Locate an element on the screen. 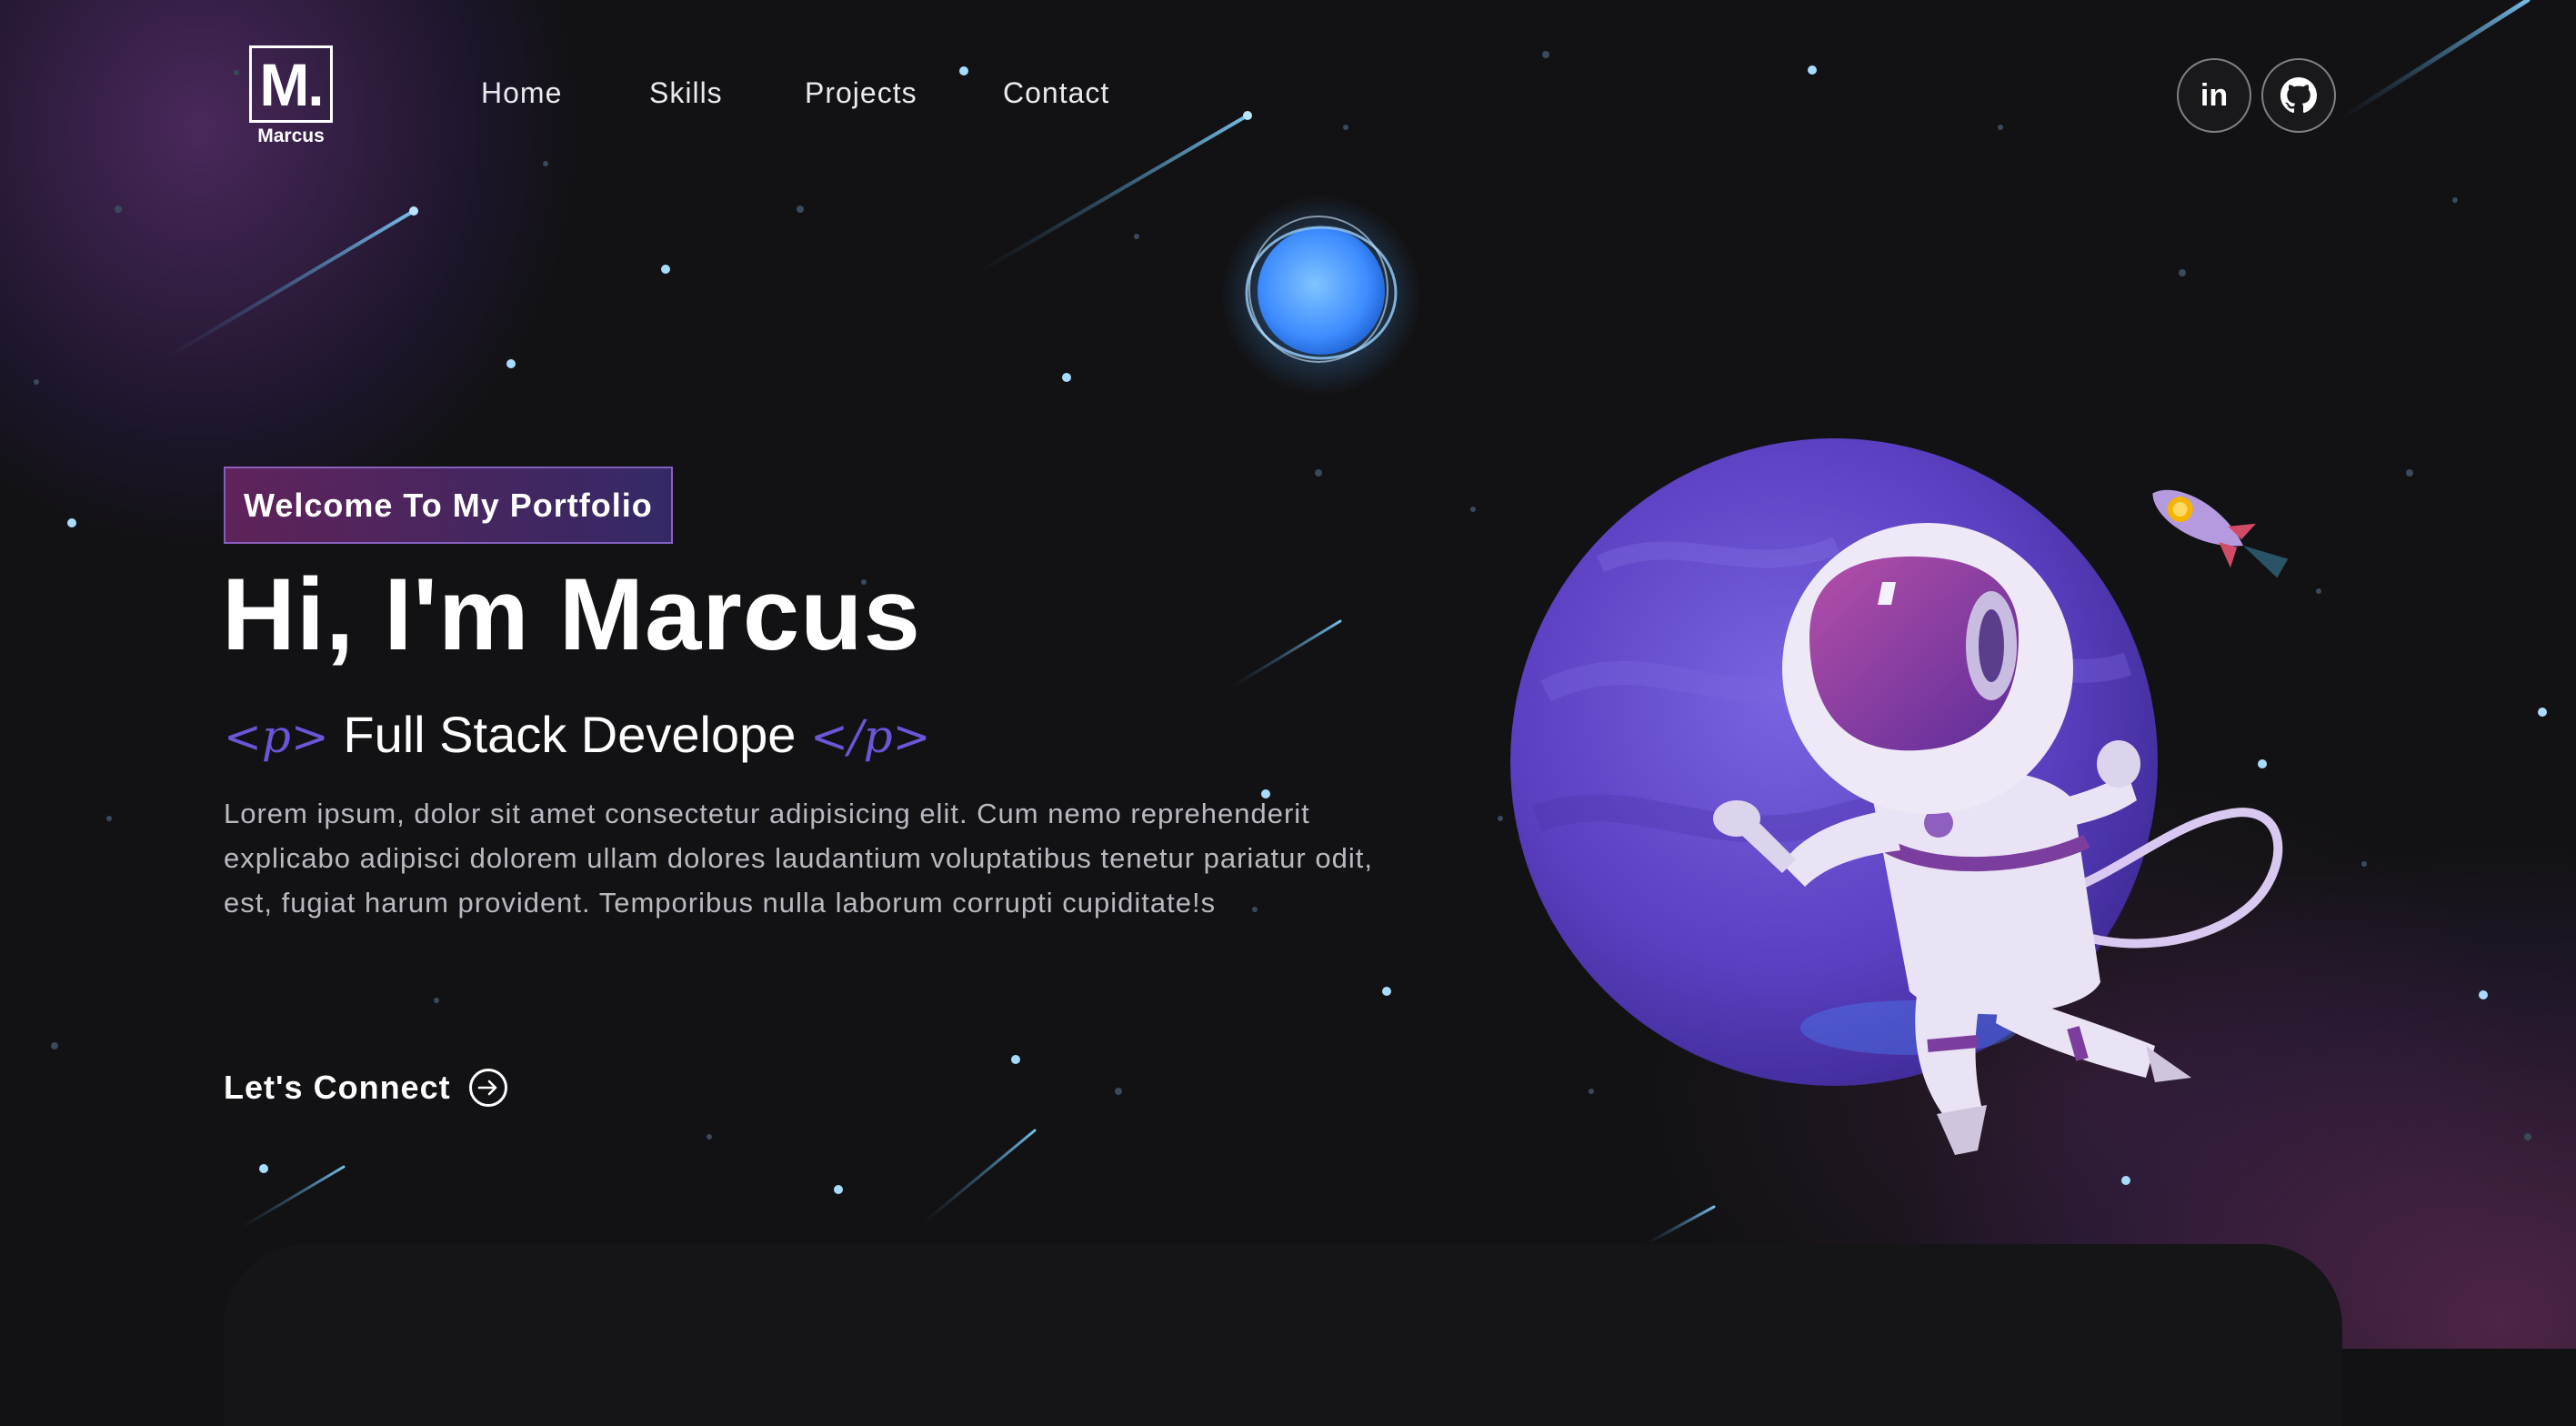 The width and height of the screenshot is (2576, 1426). linkedin-button: in is located at coordinates (2214, 96).